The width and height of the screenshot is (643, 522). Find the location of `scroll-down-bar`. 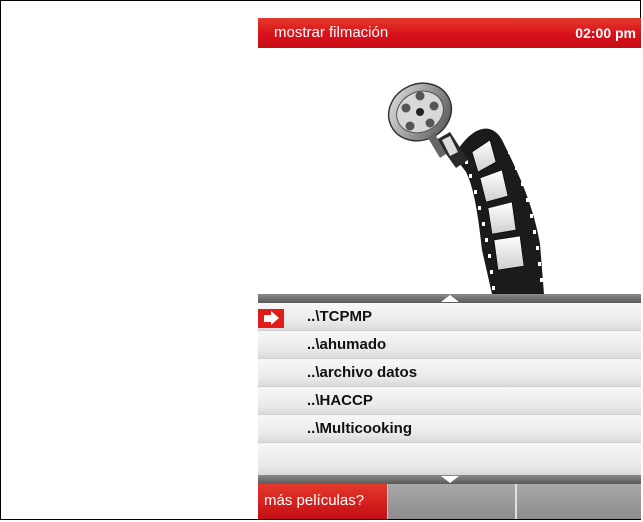

scroll-down-bar is located at coordinates (449, 479).